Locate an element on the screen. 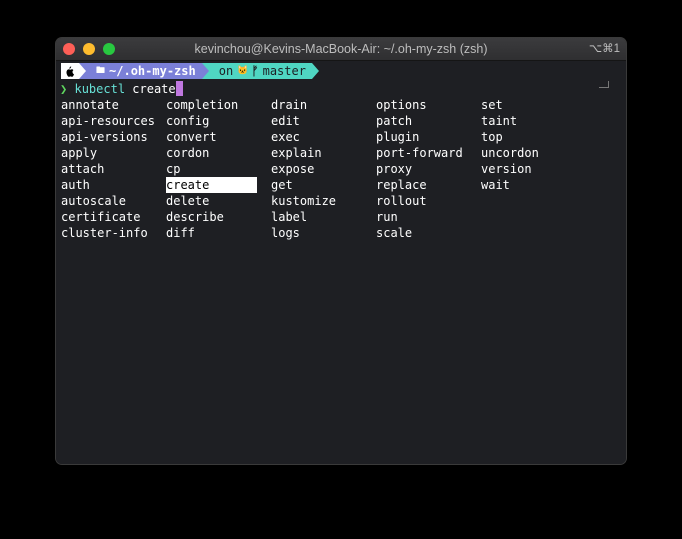  completion-item: kustomize is located at coordinates (323, 201).